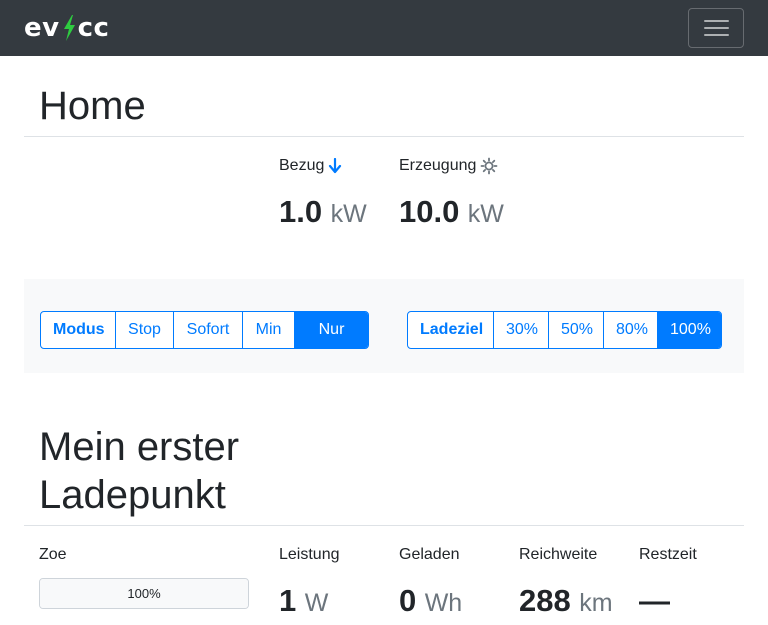 The width and height of the screenshot is (768, 625). What do you see at coordinates (301, 211) in the screenshot?
I see `grid-value: 1.0` at bounding box center [301, 211].